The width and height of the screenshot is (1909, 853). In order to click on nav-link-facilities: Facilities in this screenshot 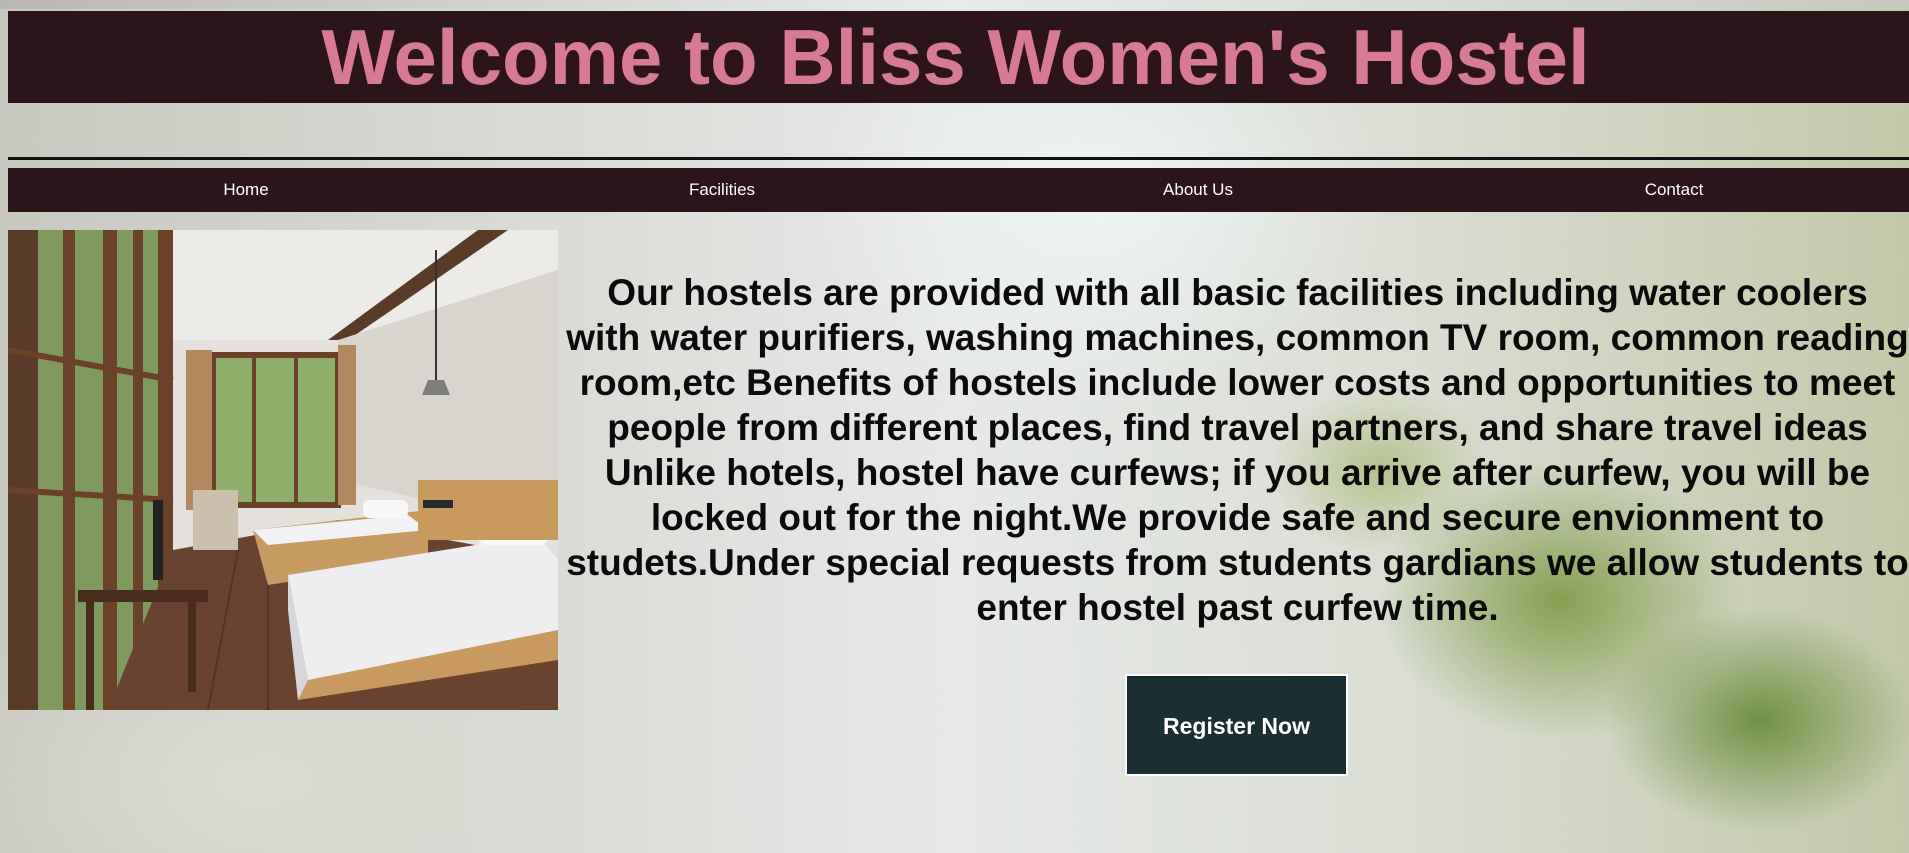, I will do `click(722, 190)`.